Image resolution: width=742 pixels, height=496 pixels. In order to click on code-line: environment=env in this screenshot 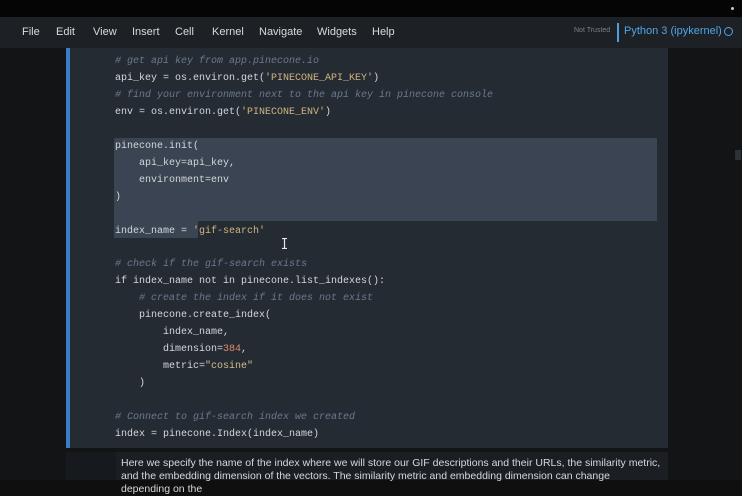, I will do `click(172, 180)`.